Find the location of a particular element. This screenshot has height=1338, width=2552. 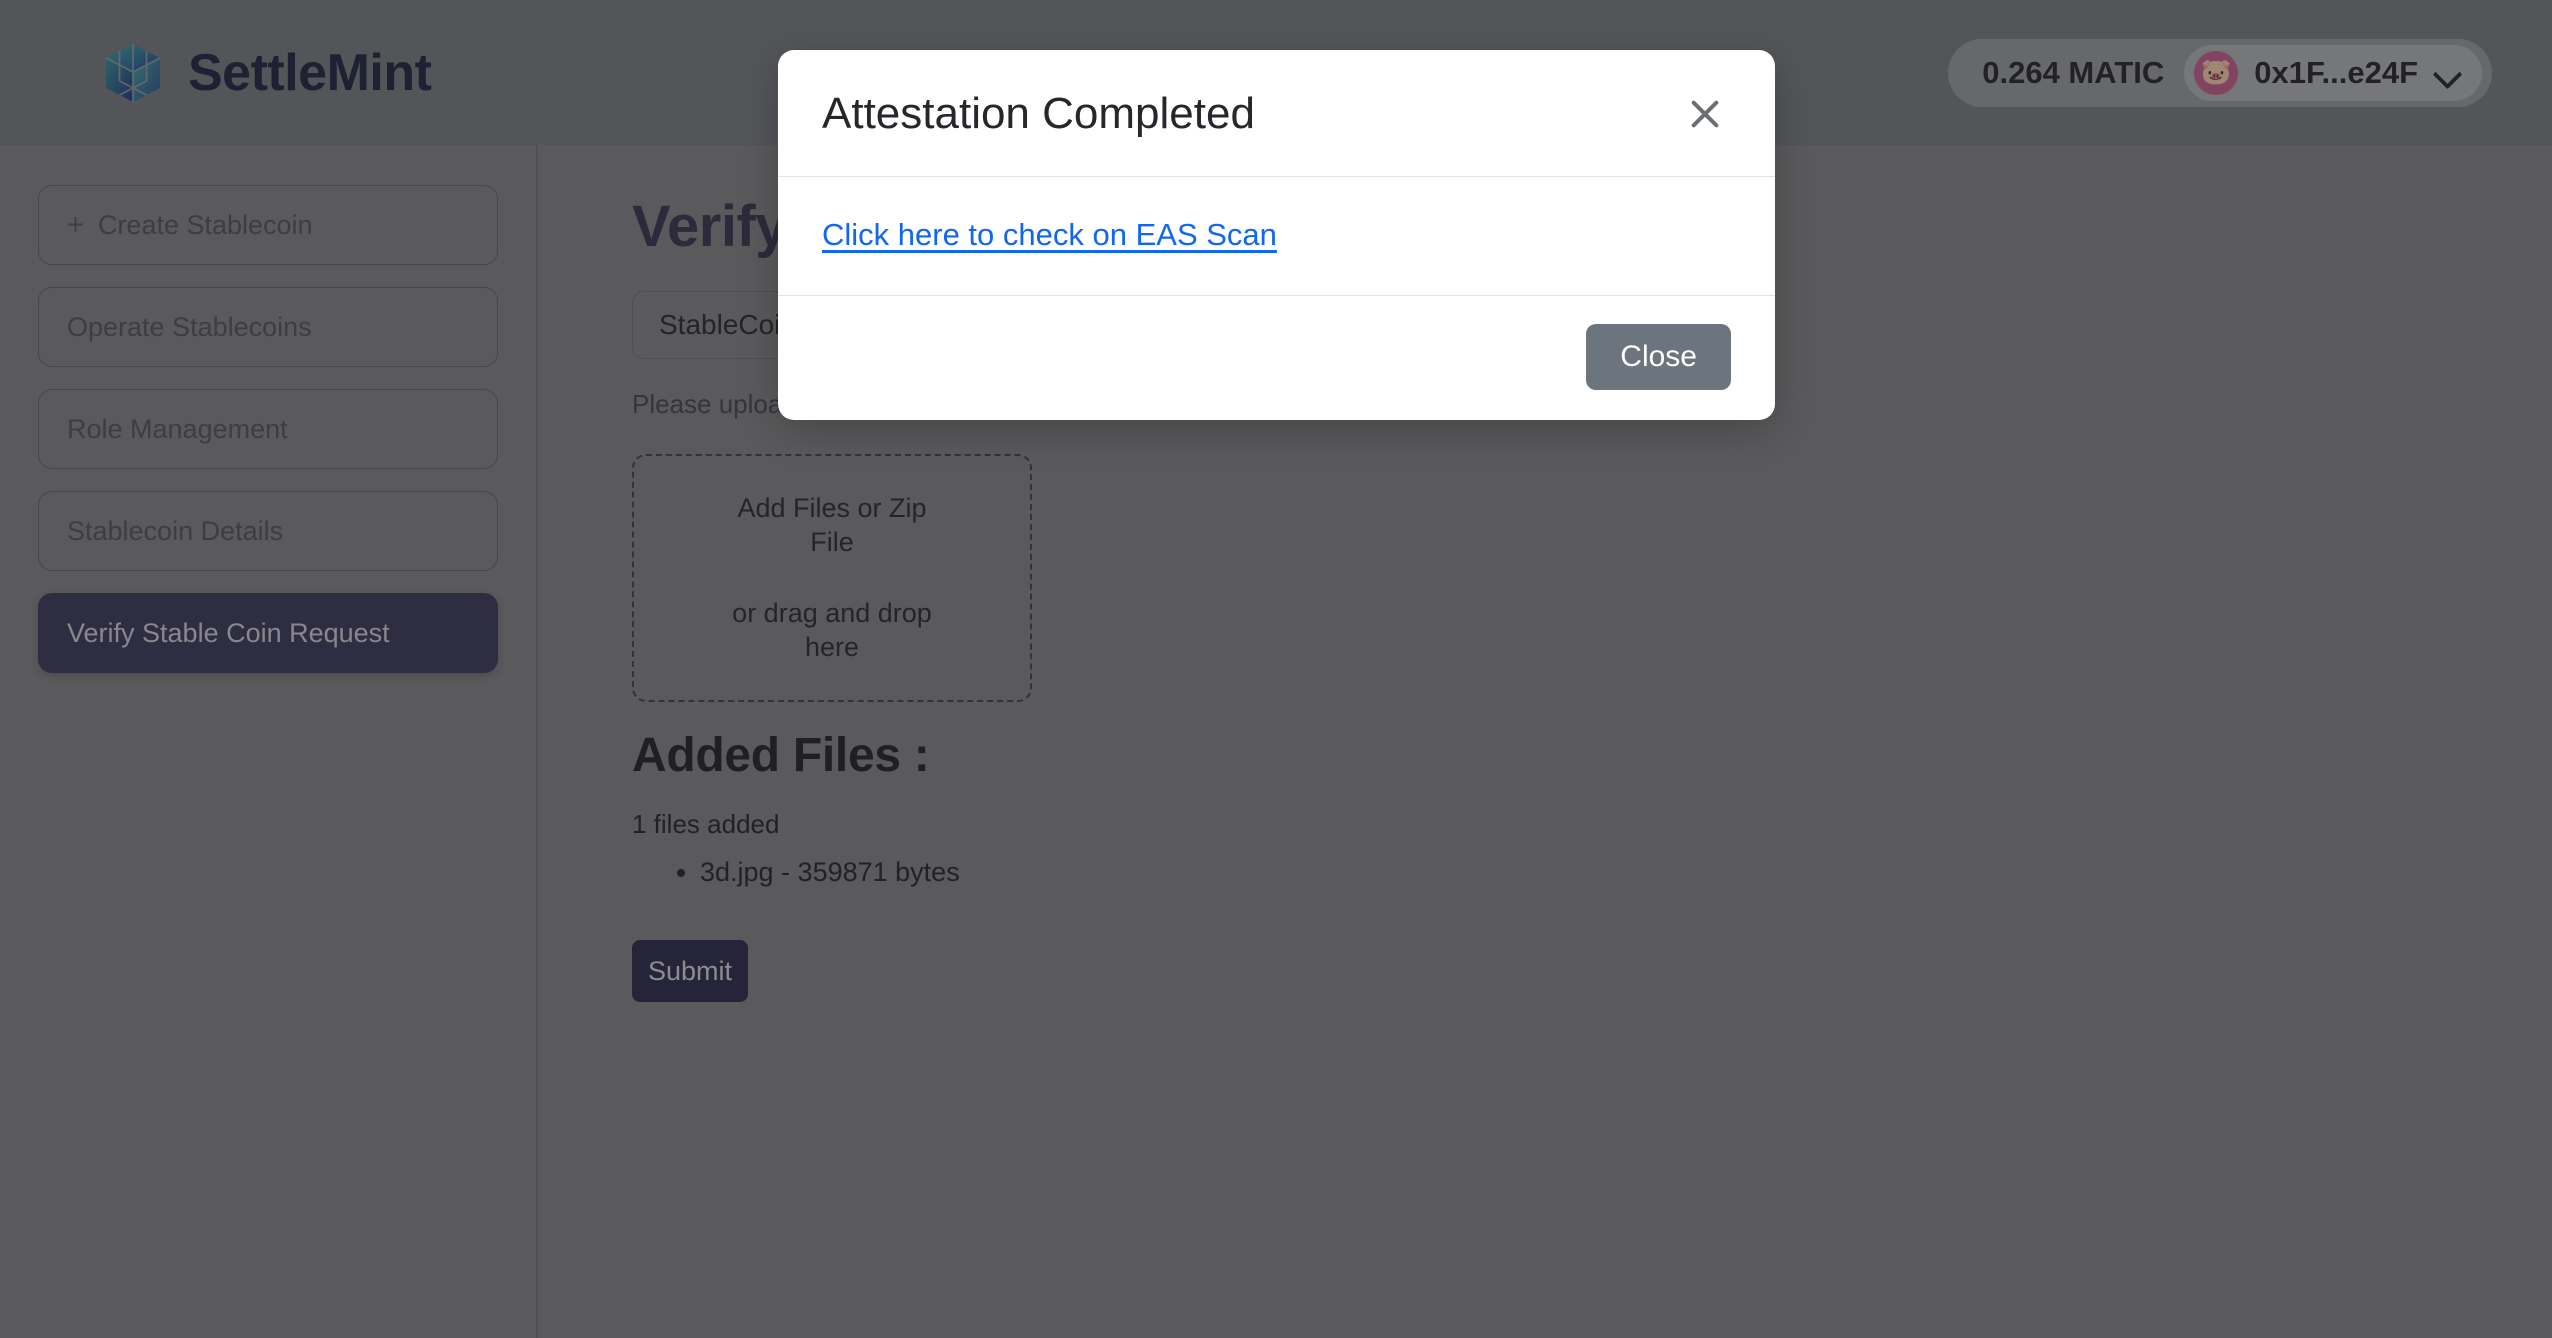

modal-header: Attestation Completed is located at coordinates (1276, 113).